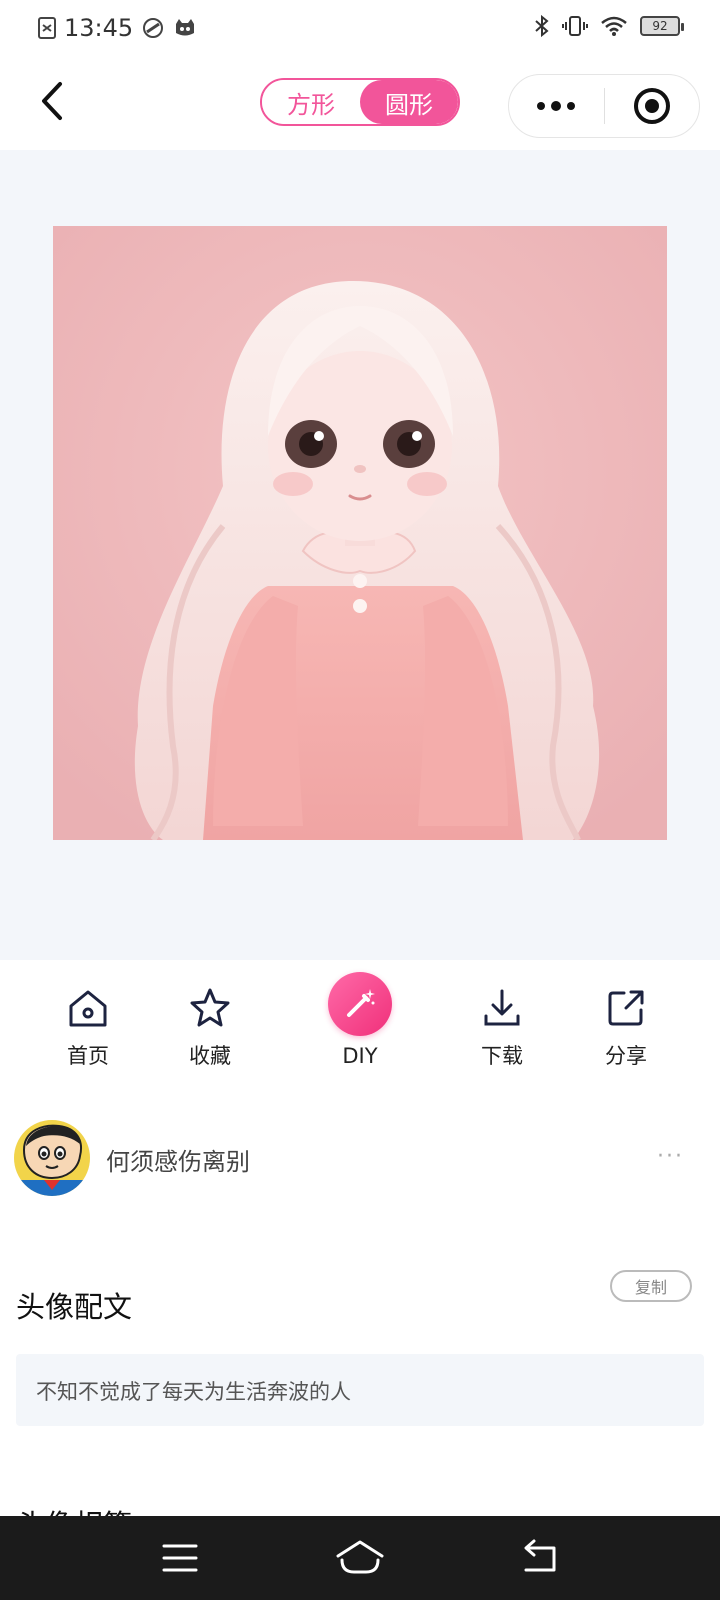  I want to click on more-menu-button, so click(556, 106).